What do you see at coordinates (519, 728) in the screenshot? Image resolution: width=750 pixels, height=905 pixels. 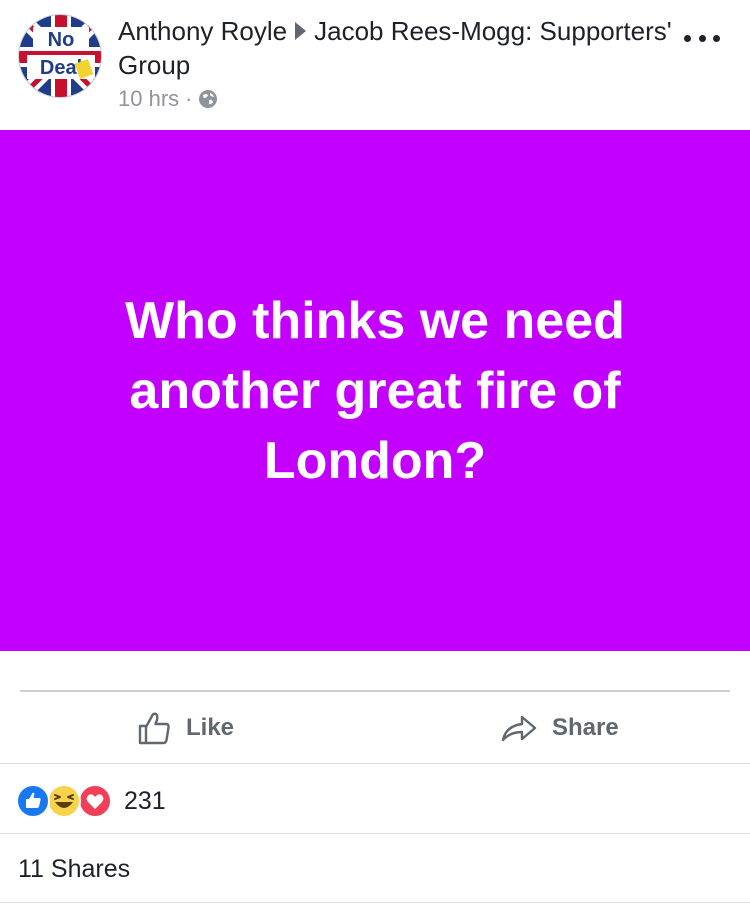 I see `share-arrow-icon` at bounding box center [519, 728].